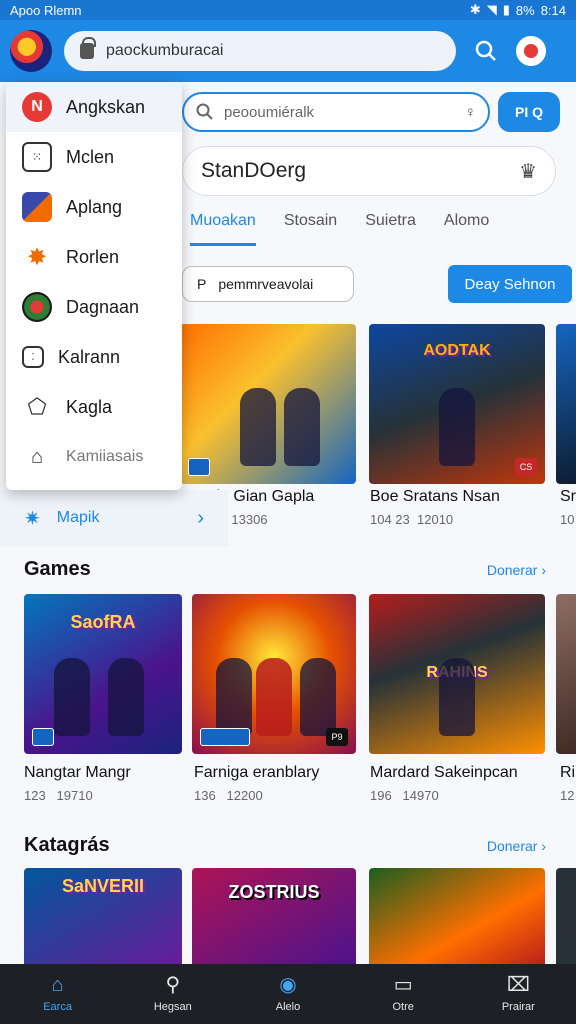 This screenshot has height=1024, width=576. I want to click on menu-item-kagla: ⬠ Kagla, so click(94, 407).